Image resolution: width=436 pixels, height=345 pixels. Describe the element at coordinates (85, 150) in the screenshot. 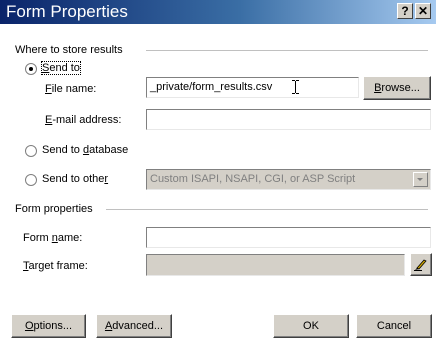

I see `send-to-database-label: Send to database` at that location.